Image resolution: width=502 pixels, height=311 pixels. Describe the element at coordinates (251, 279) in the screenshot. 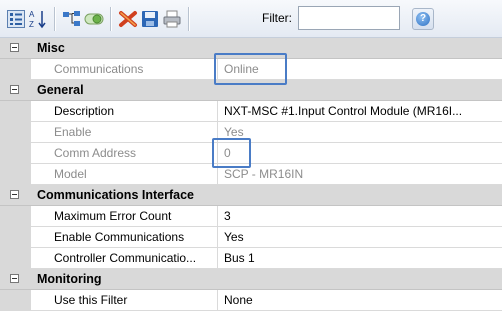

I see `category-row: Monitoring` at that location.